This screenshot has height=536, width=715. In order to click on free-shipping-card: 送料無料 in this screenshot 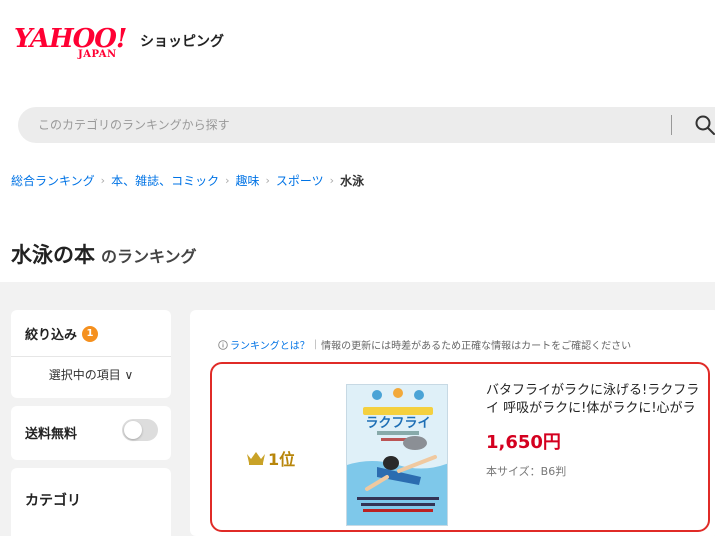, I will do `click(91, 433)`.